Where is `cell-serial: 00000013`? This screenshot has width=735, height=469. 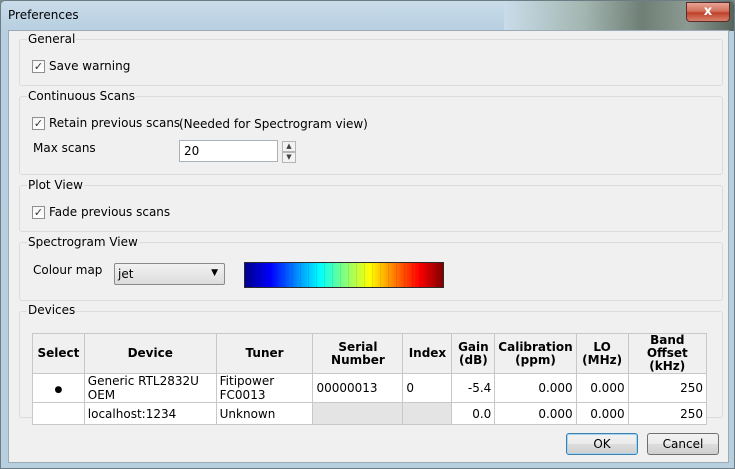 cell-serial: 00000013 is located at coordinates (358, 388).